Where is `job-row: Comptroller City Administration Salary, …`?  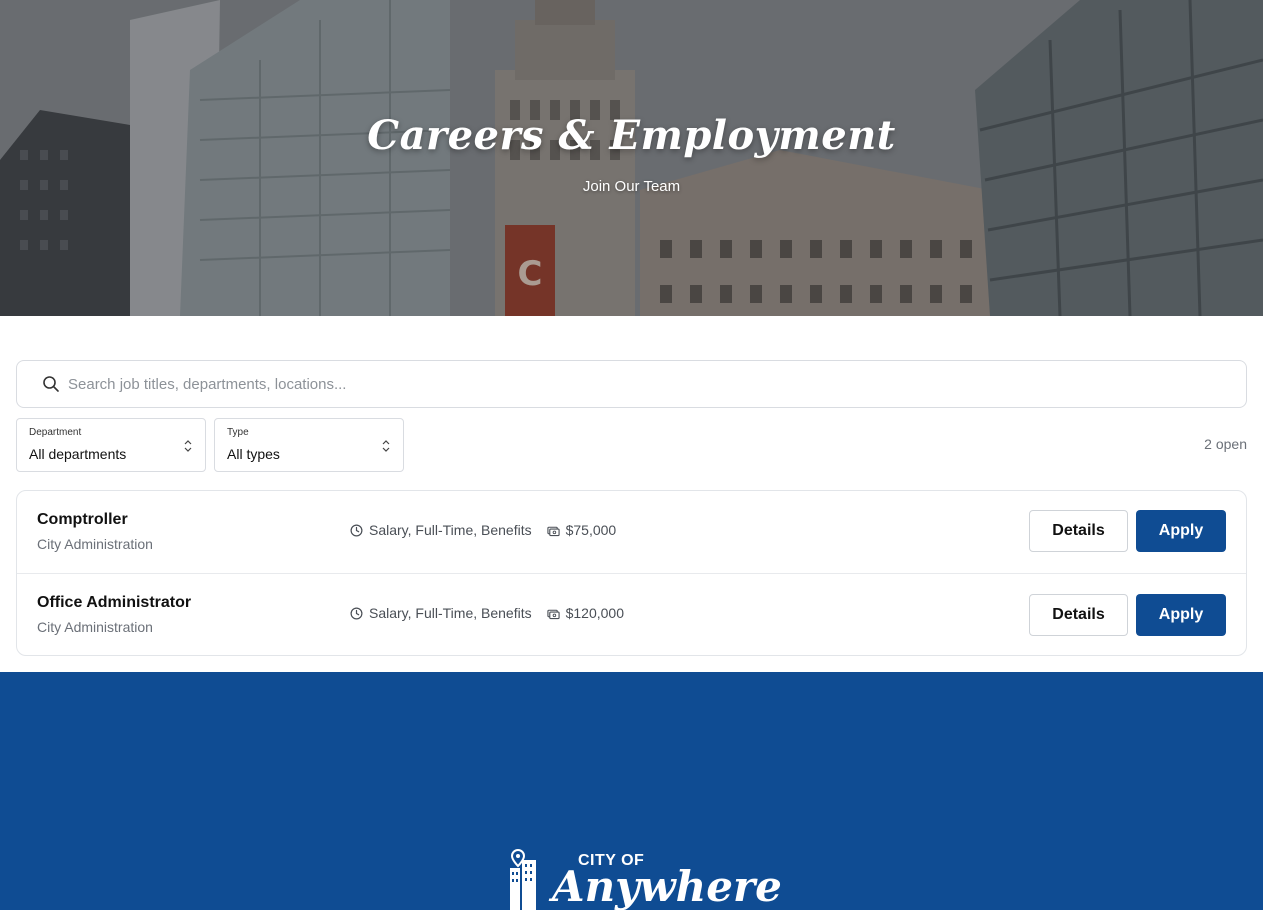
job-row: Comptroller City Administration Salary, … is located at coordinates (631, 532).